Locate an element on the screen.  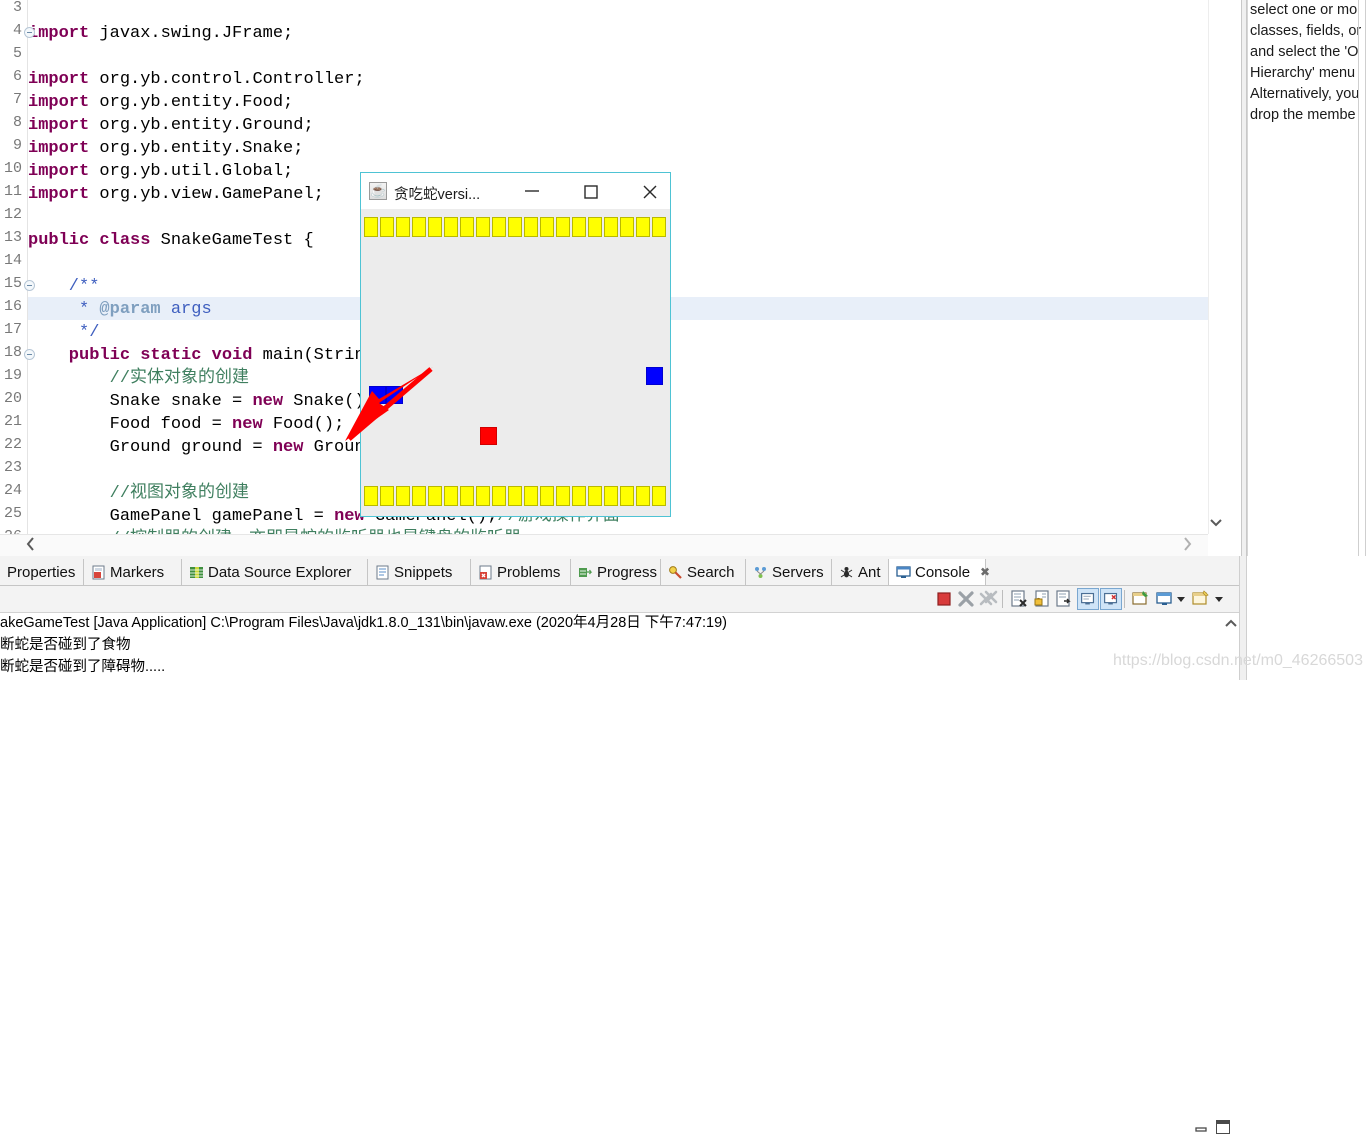
game-minimize-button is located at coordinates (531, 191).